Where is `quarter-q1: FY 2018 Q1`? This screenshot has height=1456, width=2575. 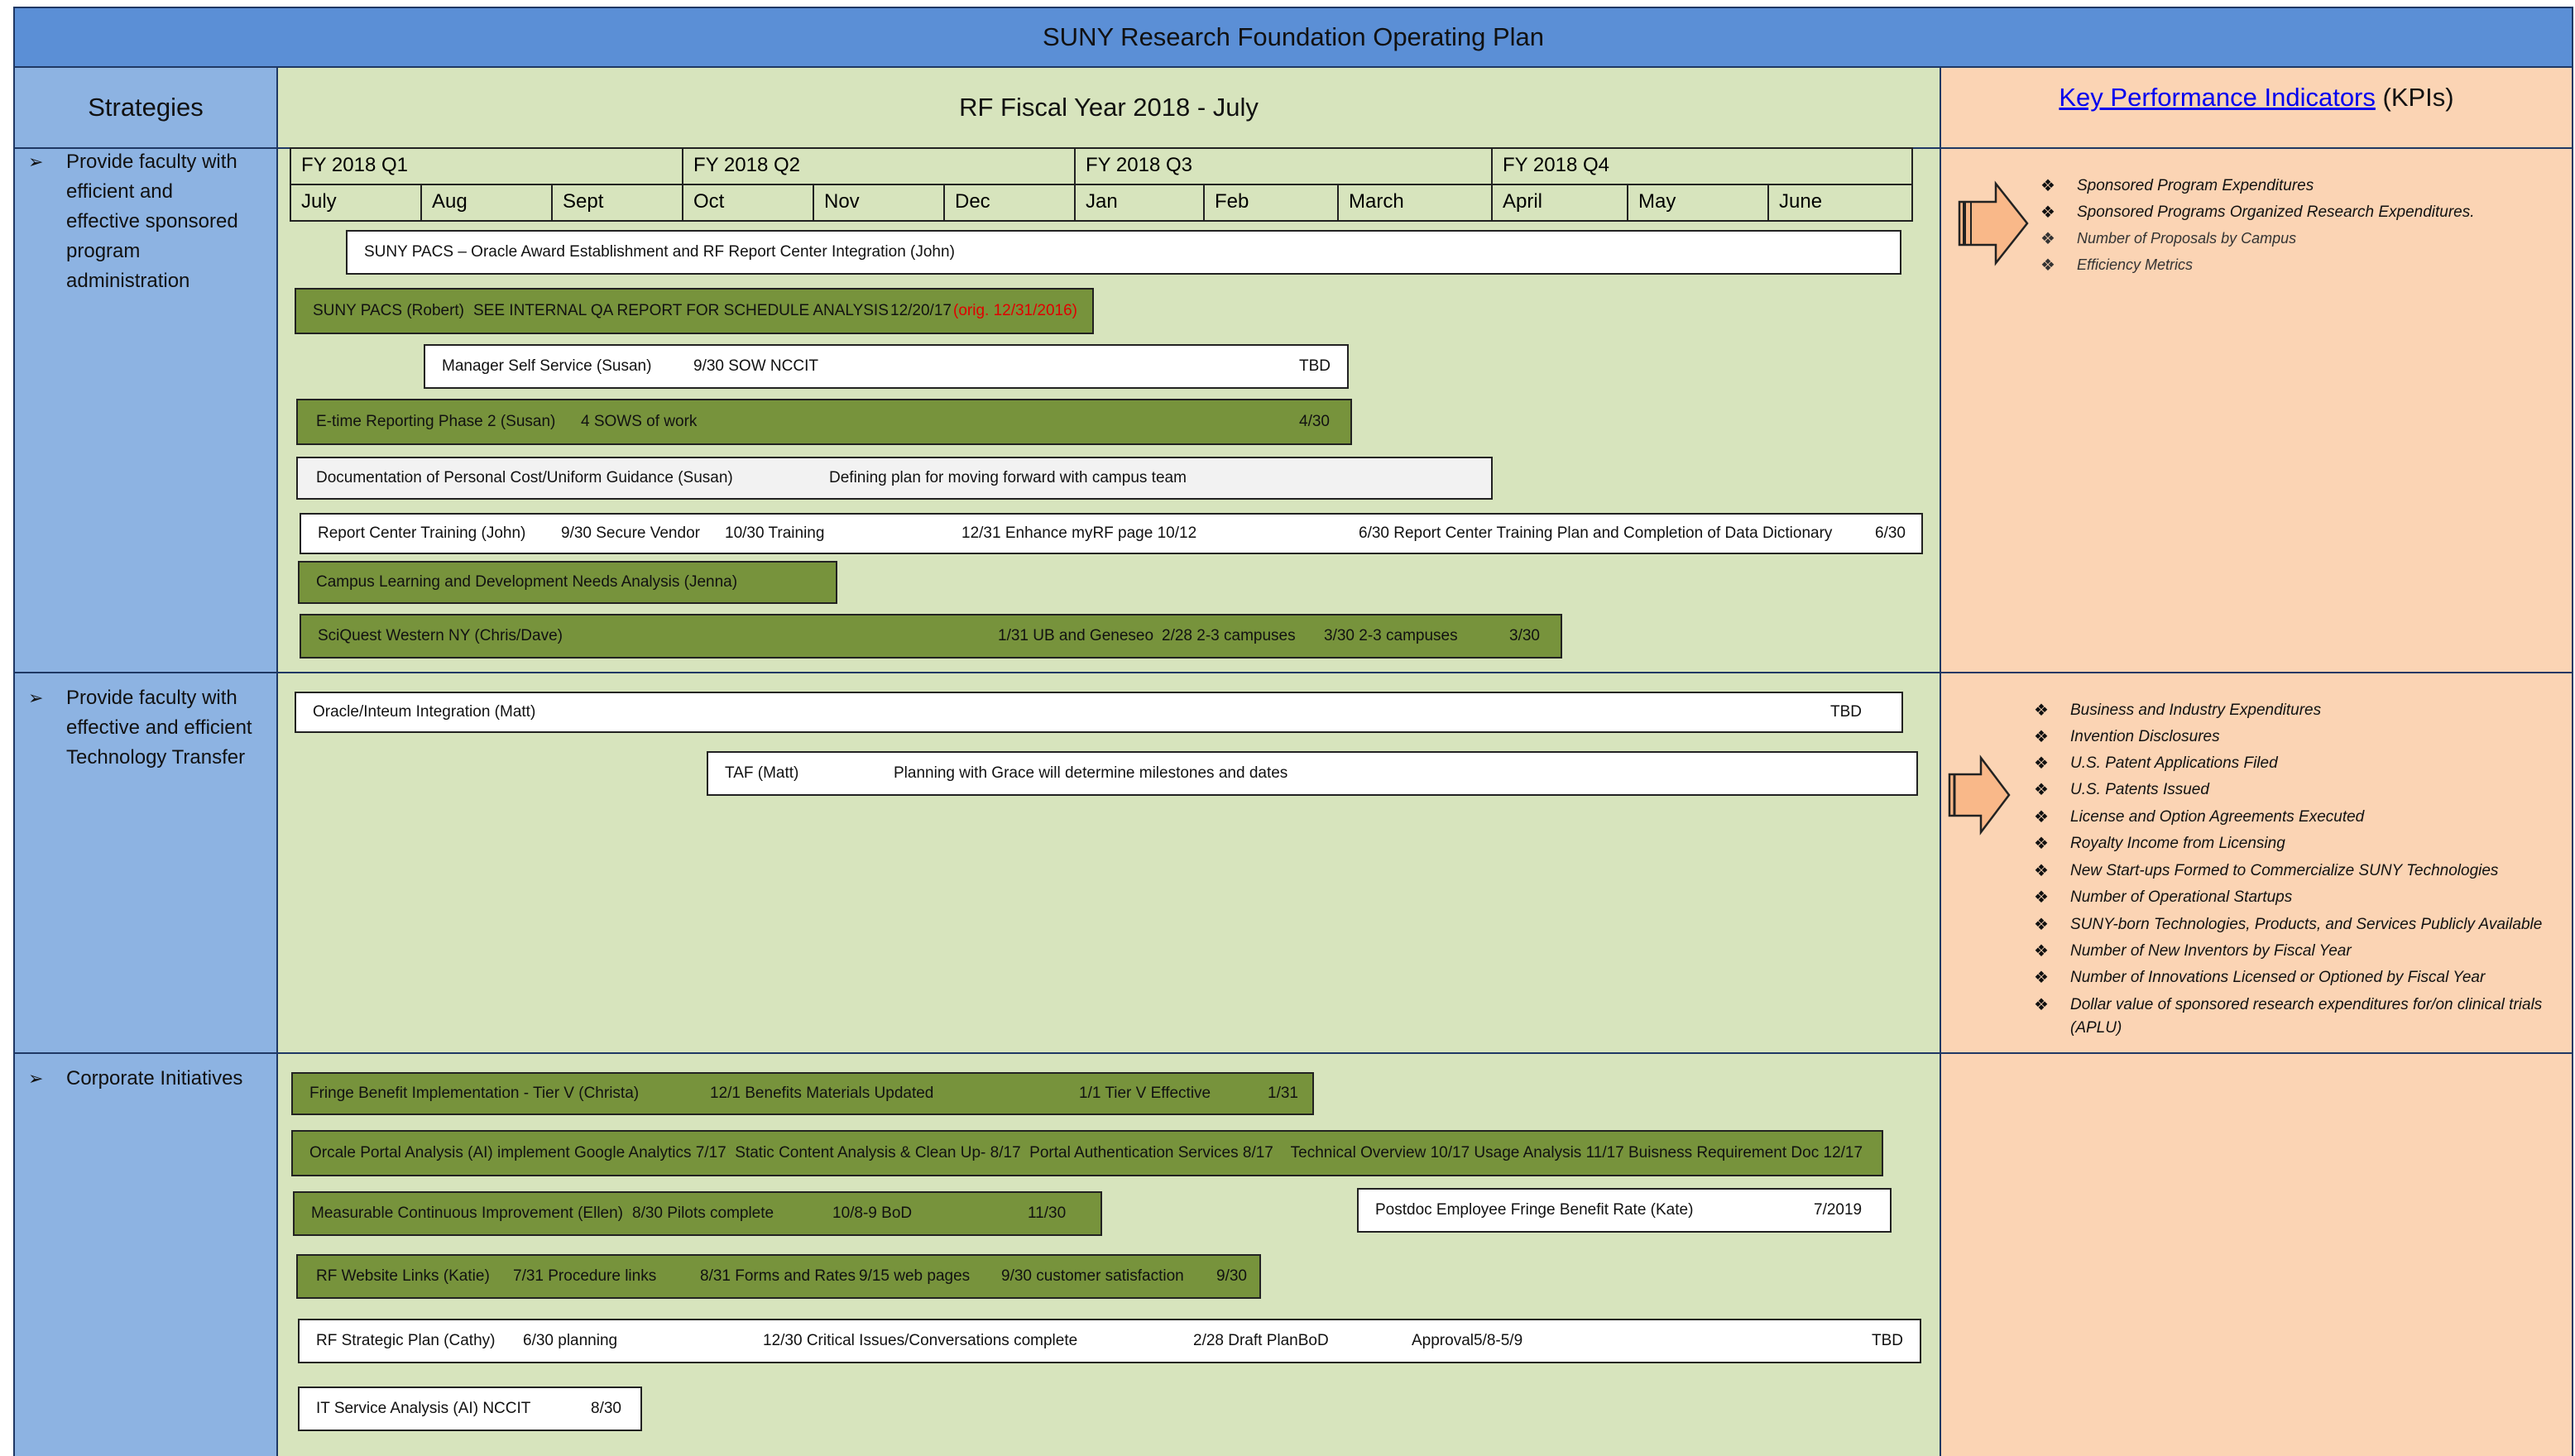
quarter-q1: FY 2018 Q1 is located at coordinates (487, 167).